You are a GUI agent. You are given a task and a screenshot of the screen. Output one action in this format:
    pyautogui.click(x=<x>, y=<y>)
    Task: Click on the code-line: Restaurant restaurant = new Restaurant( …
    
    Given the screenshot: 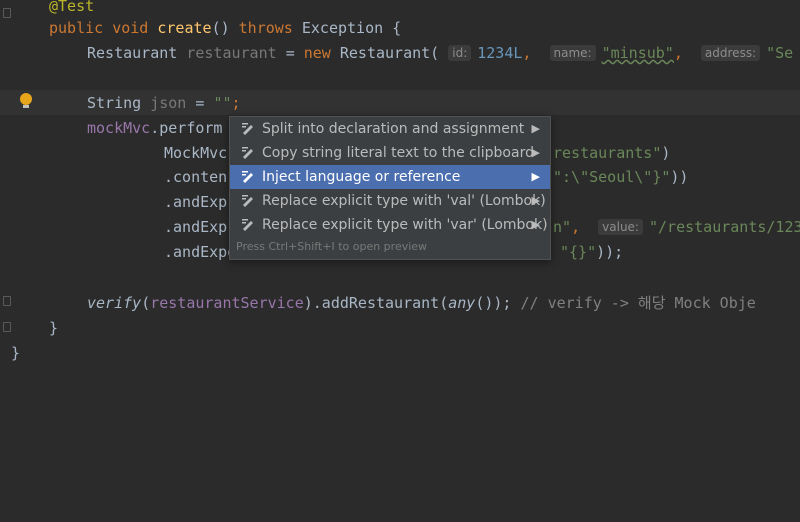 What is the action you would take?
    pyautogui.click(x=440, y=53)
    